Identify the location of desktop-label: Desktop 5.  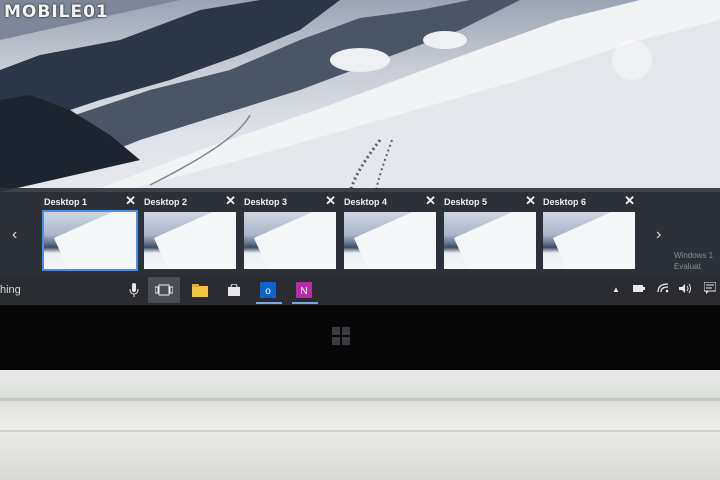
(466, 202).